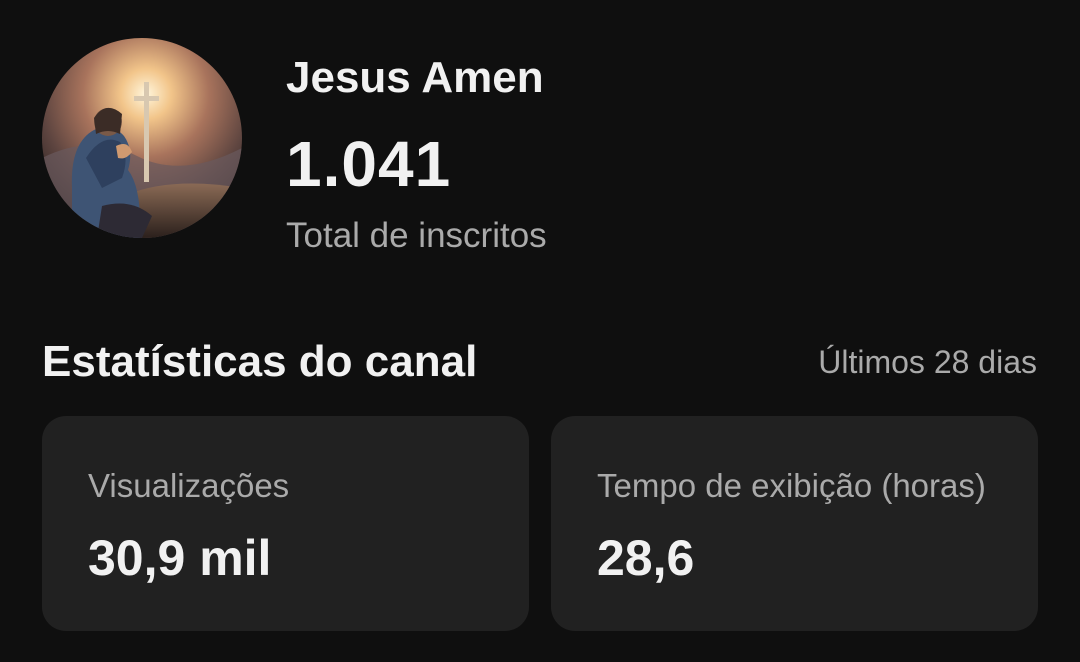 This screenshot has width=1080, height=662. I want to click on views-card: Visualizações 30,9 mil, so click(285, 523).